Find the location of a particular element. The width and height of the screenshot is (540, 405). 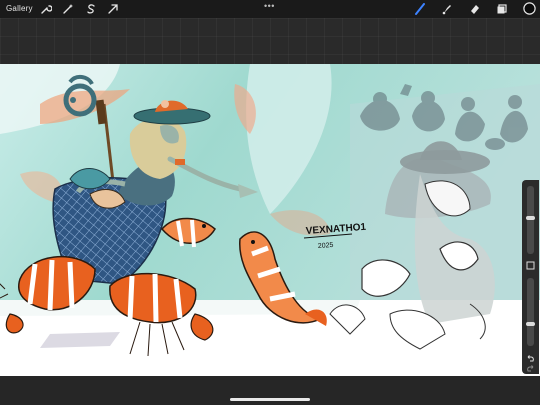

eraser-icon is located at coordinates (475, 9).